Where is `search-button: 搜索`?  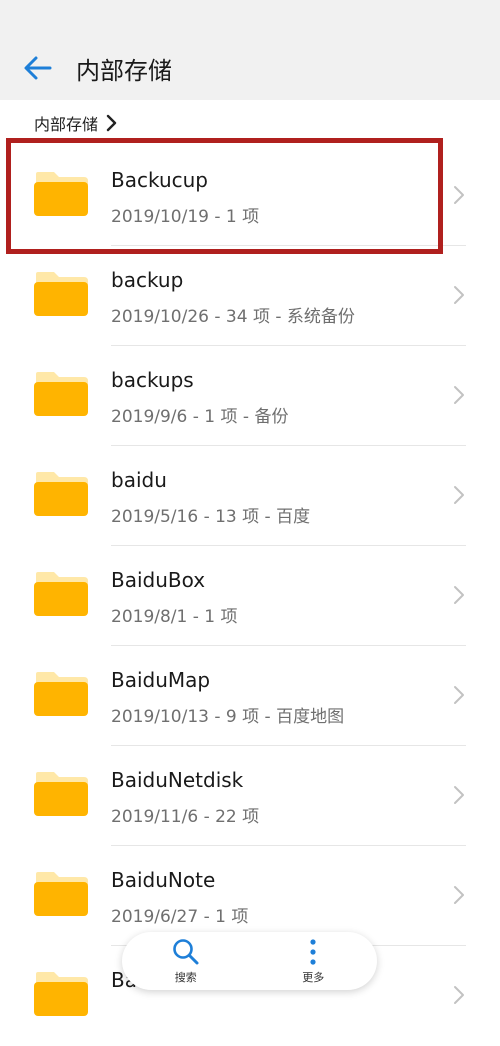 search-button: 搜索 is located at coordinates (186, 961).